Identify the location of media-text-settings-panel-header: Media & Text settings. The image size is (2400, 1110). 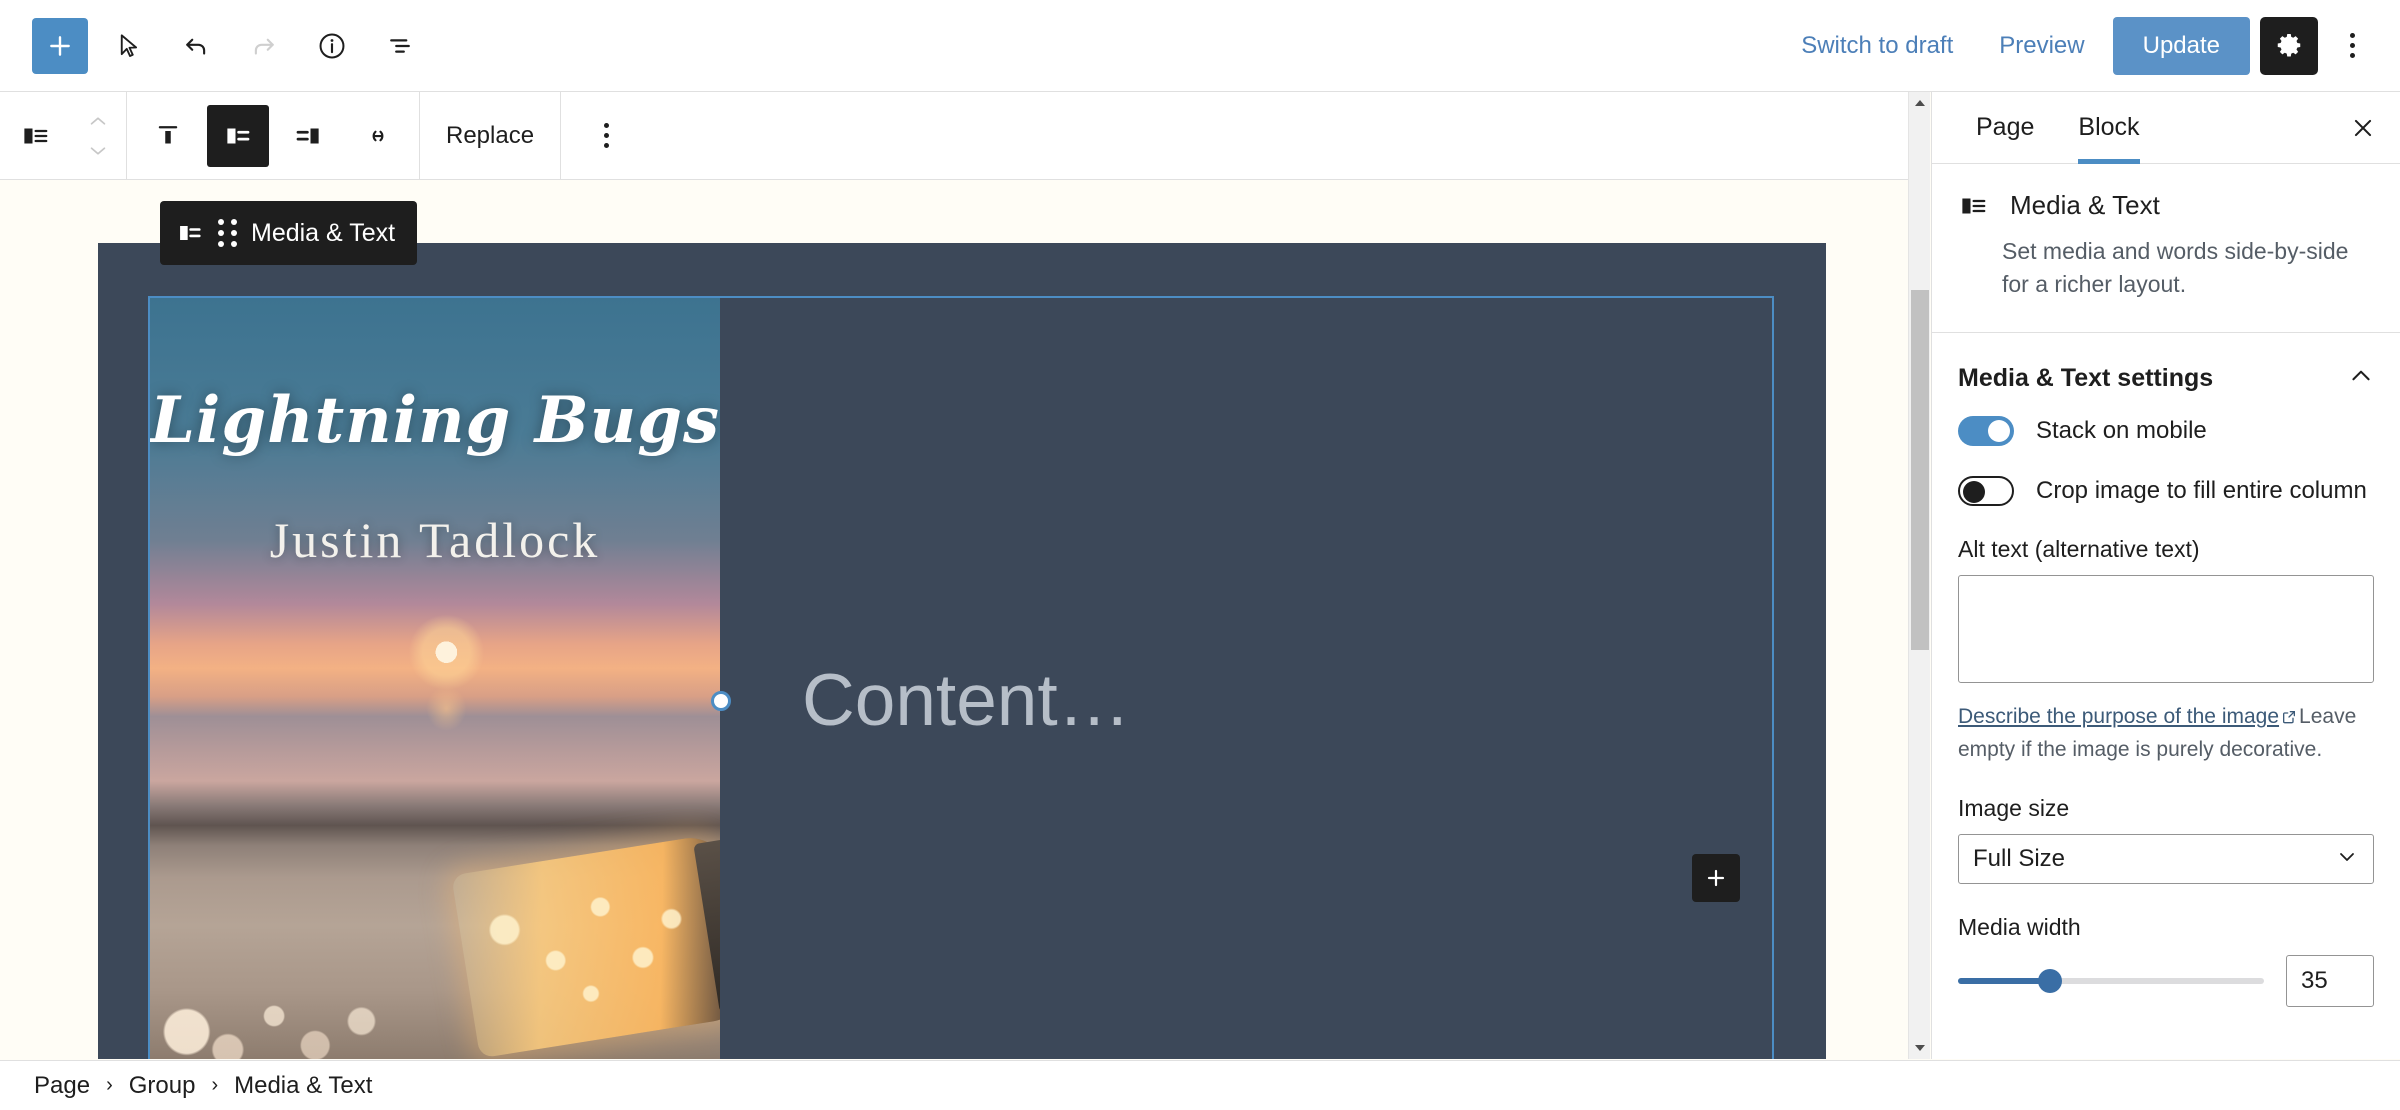
(2166, 374).